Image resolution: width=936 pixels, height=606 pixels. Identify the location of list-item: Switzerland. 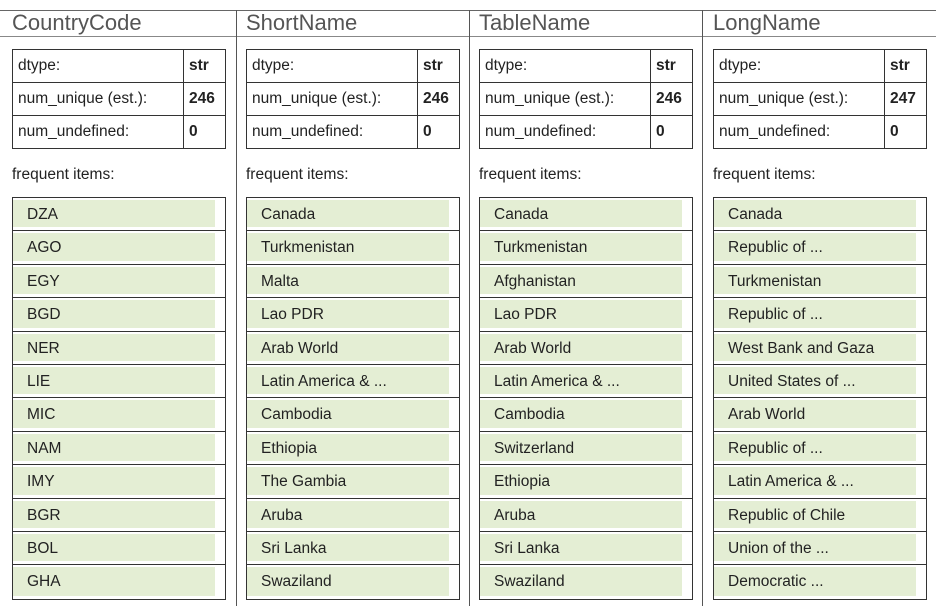
(586, 449).